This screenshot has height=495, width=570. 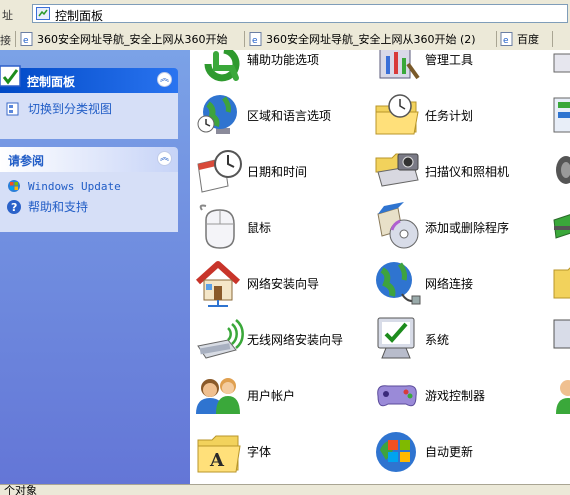 I want to click on item-label: 系统, so click(x=437, y=340).